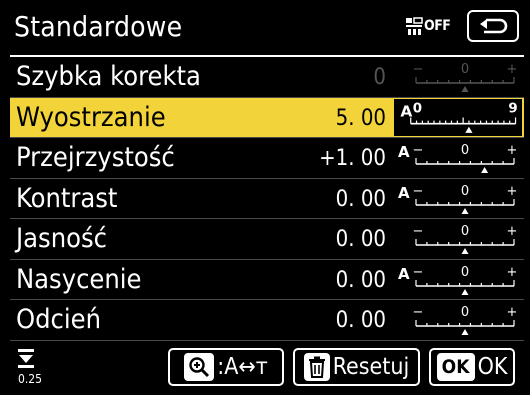 This screenshot has width=530, height=395. I want to click on step-value: 0.25, so click(30, 379).